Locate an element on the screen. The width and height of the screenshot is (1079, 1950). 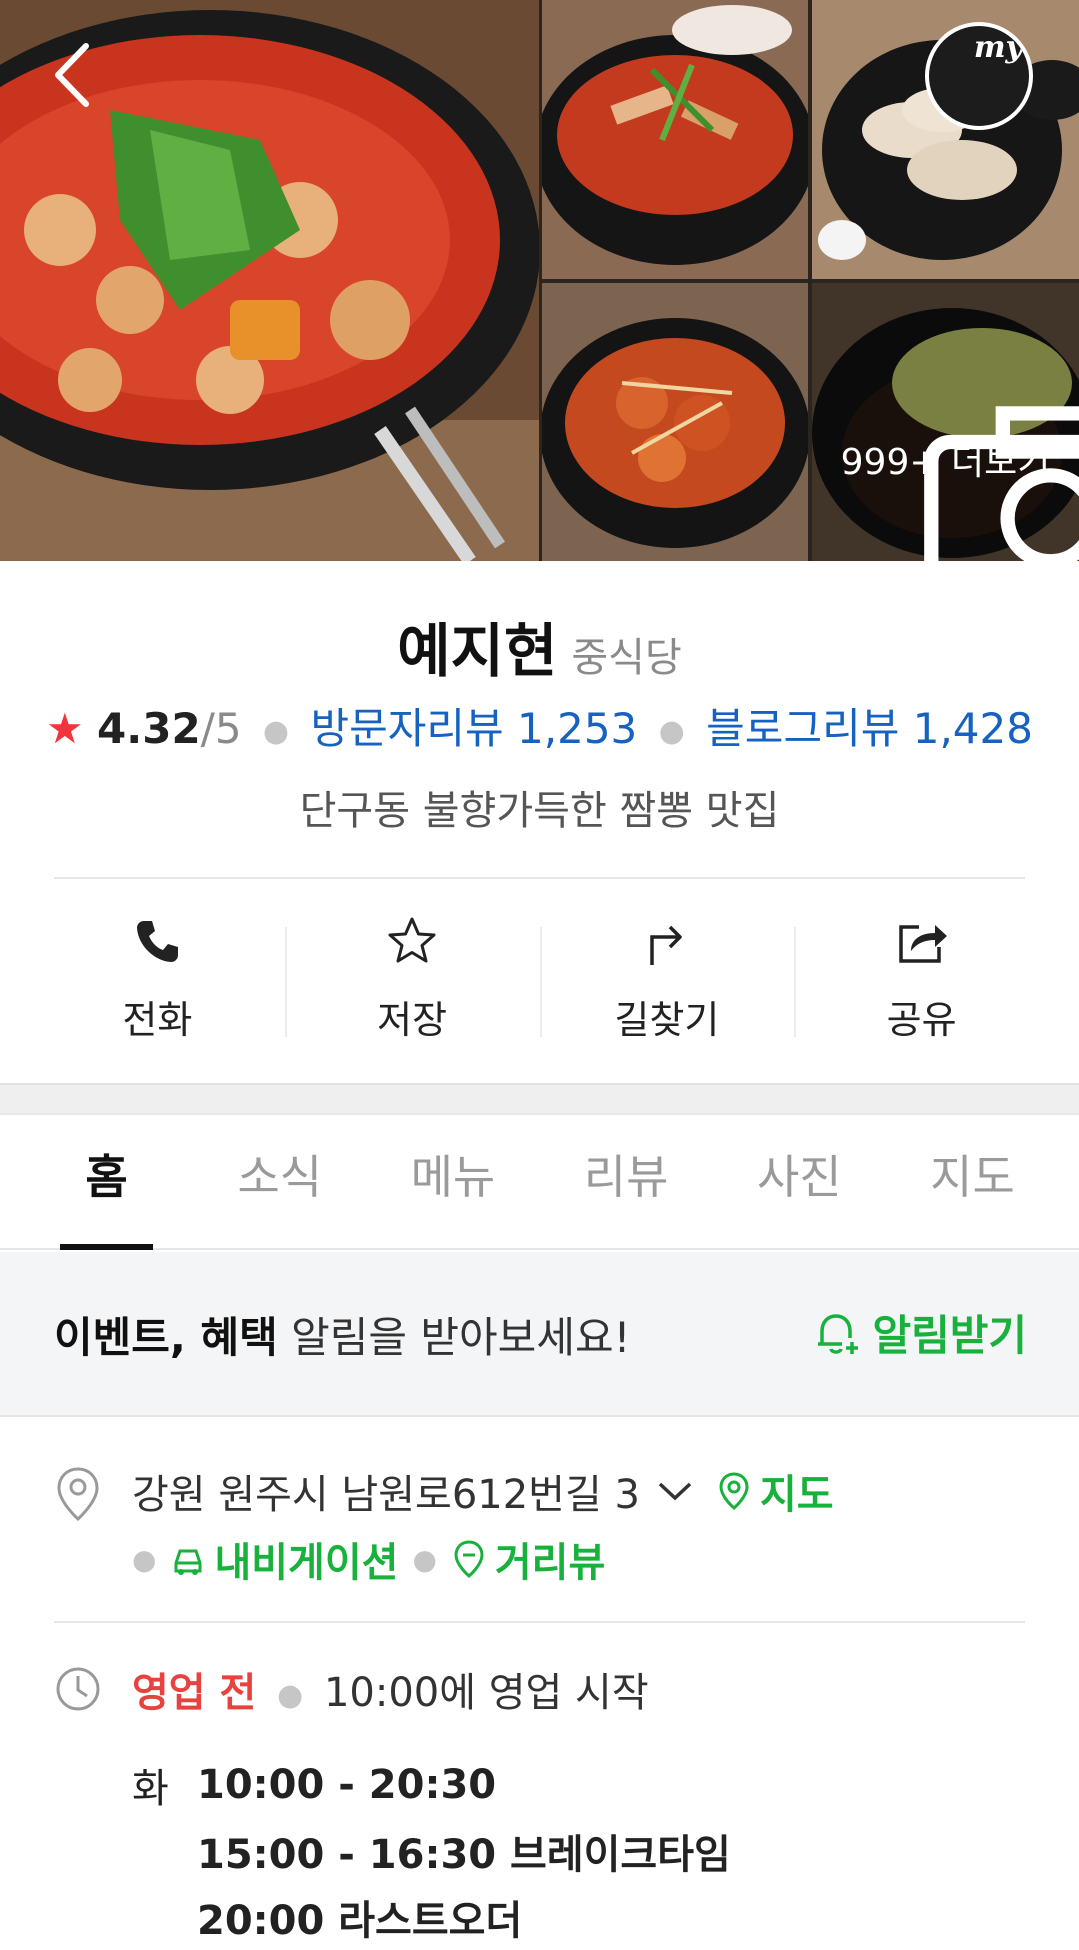
address-row: 강원 원주시 남원로612번길 3 지도 is located at coordinates (483, 1491).